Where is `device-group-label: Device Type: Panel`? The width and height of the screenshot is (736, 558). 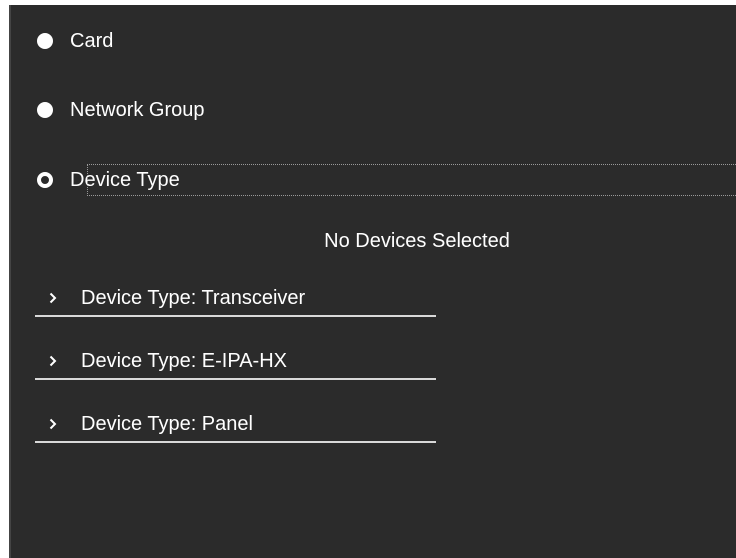 device-group-label: Device Type: Panel is located at coordinates (167, 424).